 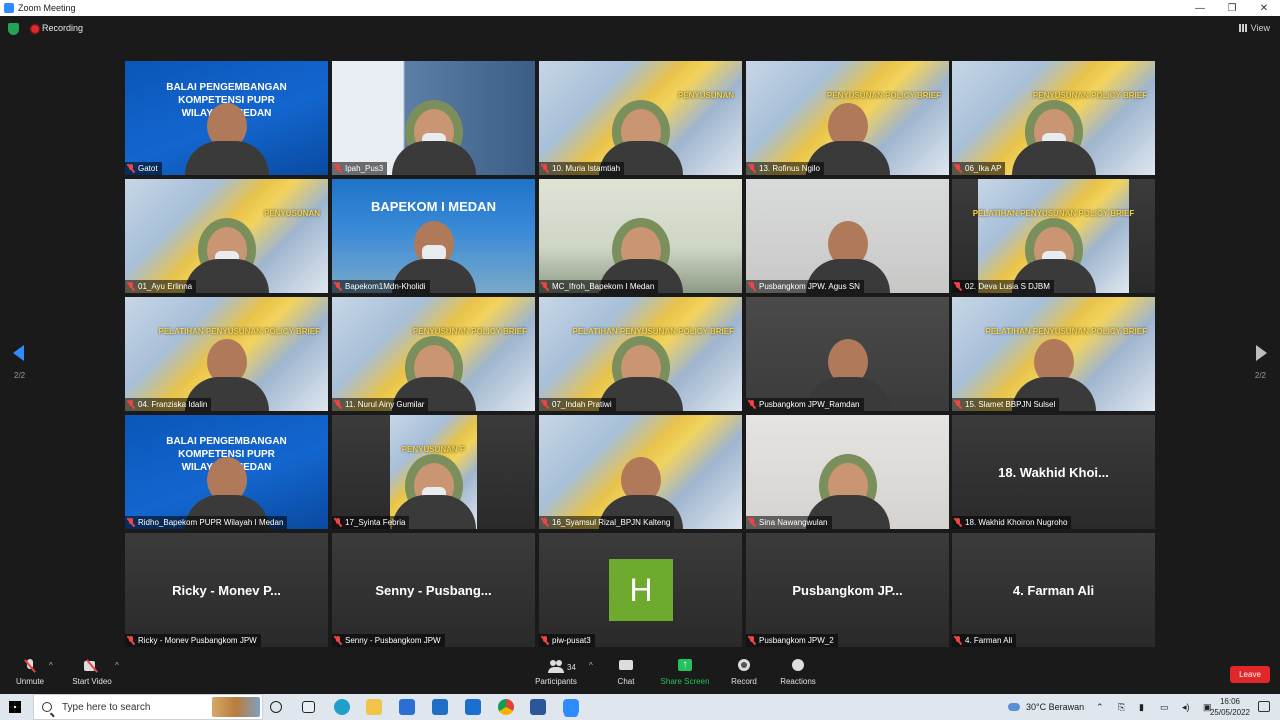 What do you see at coordinates (117, 665) in the screenshot?
I see `video-options-caret: ^` at bounding box center [117, 665].